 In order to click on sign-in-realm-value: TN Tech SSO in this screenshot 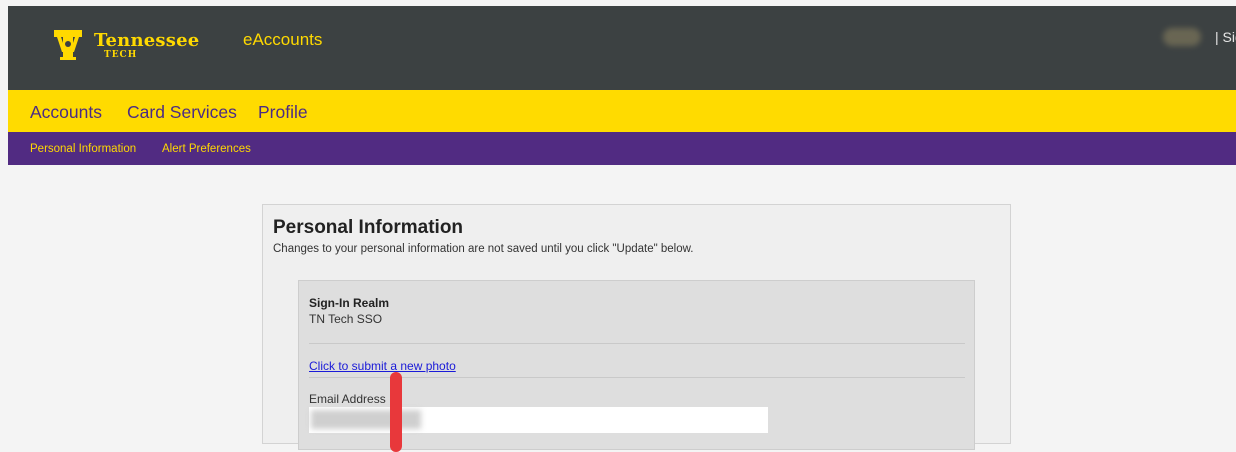, I will do `click(346, 319)`.